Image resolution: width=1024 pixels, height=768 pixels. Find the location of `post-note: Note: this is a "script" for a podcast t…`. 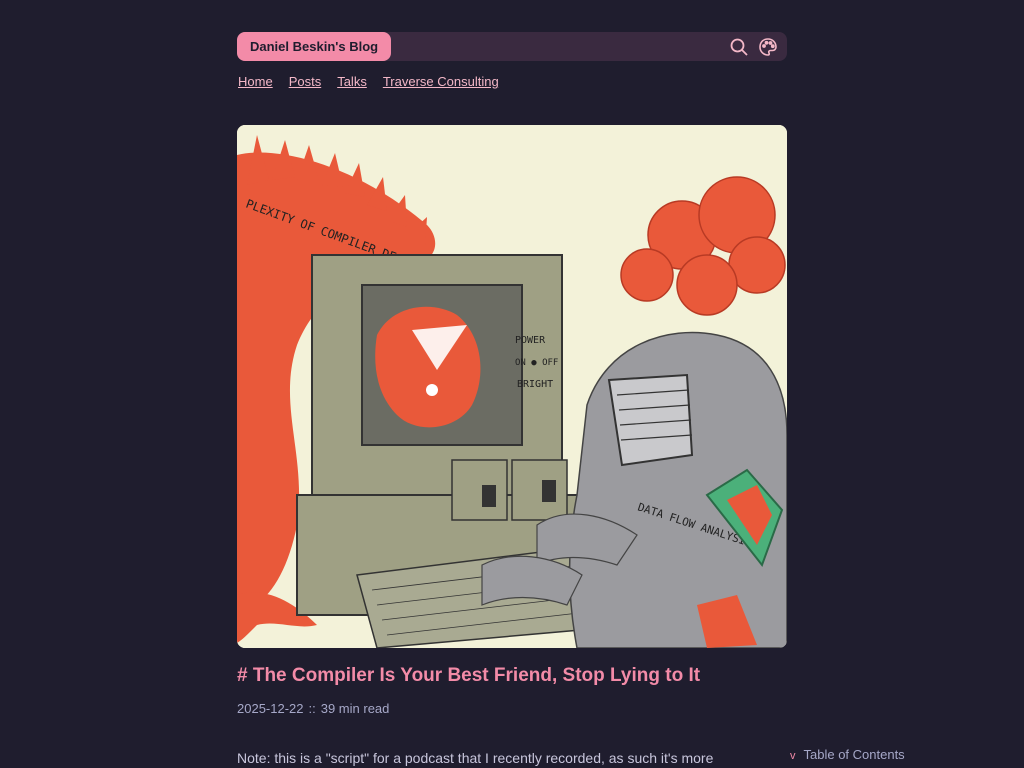

post-note: Note: this is a "script" for a podcast t… is located at coordinates (475, 758).